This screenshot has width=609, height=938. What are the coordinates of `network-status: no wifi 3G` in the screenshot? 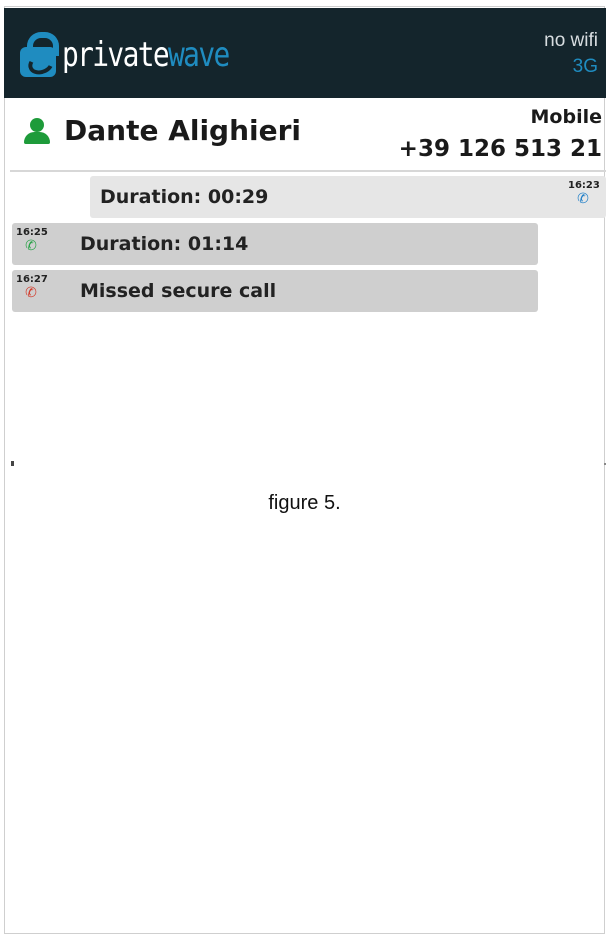 It's located at (571, 54).